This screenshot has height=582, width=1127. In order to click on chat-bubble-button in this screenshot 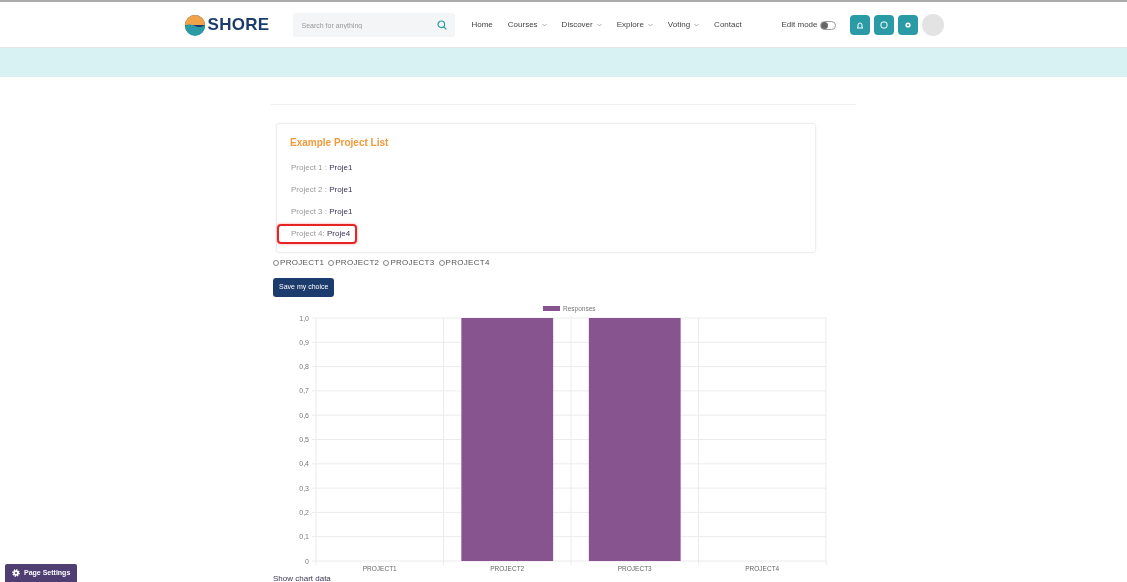, I will do `click(883, 25)`.